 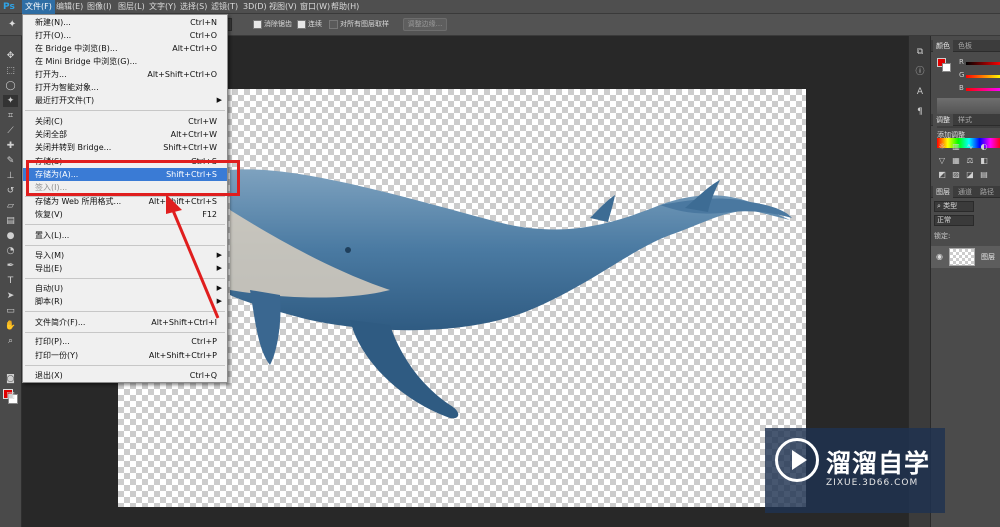 What do you see at coordinates (162, 7) in the screenshot?
I see `menu-type: 文字(Y)` at bounding box center [162, 7].